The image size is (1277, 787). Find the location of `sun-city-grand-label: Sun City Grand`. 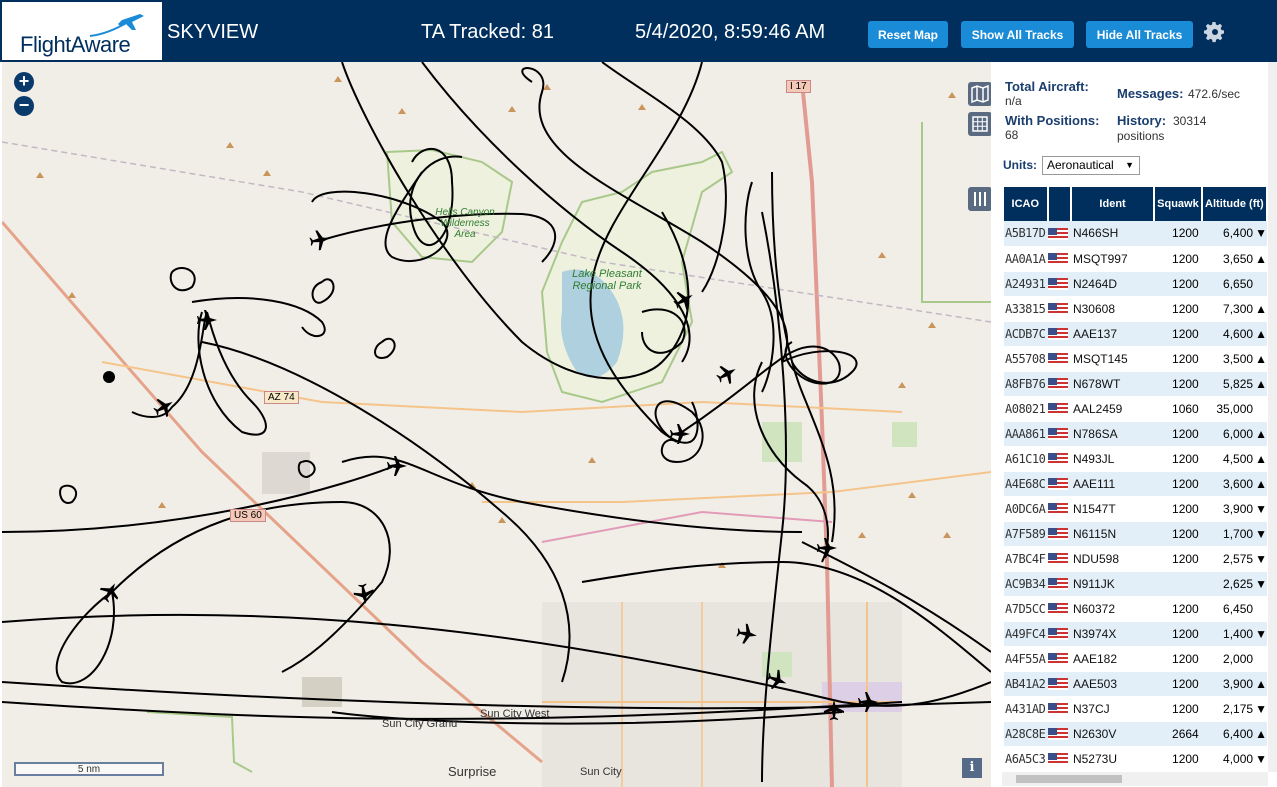

sun-city-grand-label: Sun City Grand is located at coordinates (420, 724).